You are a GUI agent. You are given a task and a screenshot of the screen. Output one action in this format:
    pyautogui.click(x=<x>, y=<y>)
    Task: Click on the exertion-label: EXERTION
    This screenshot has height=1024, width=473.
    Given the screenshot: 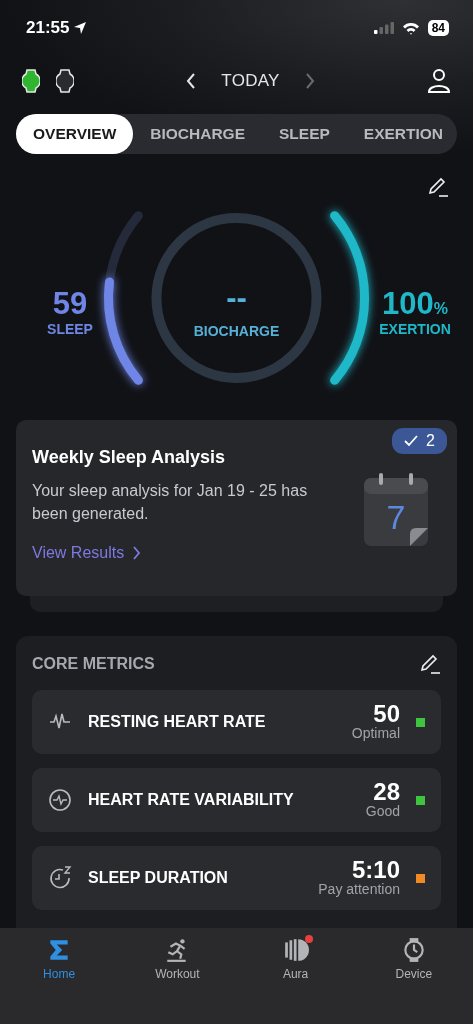 What is the action you would take?
    pyautogui.click(x=415, y=329)
    